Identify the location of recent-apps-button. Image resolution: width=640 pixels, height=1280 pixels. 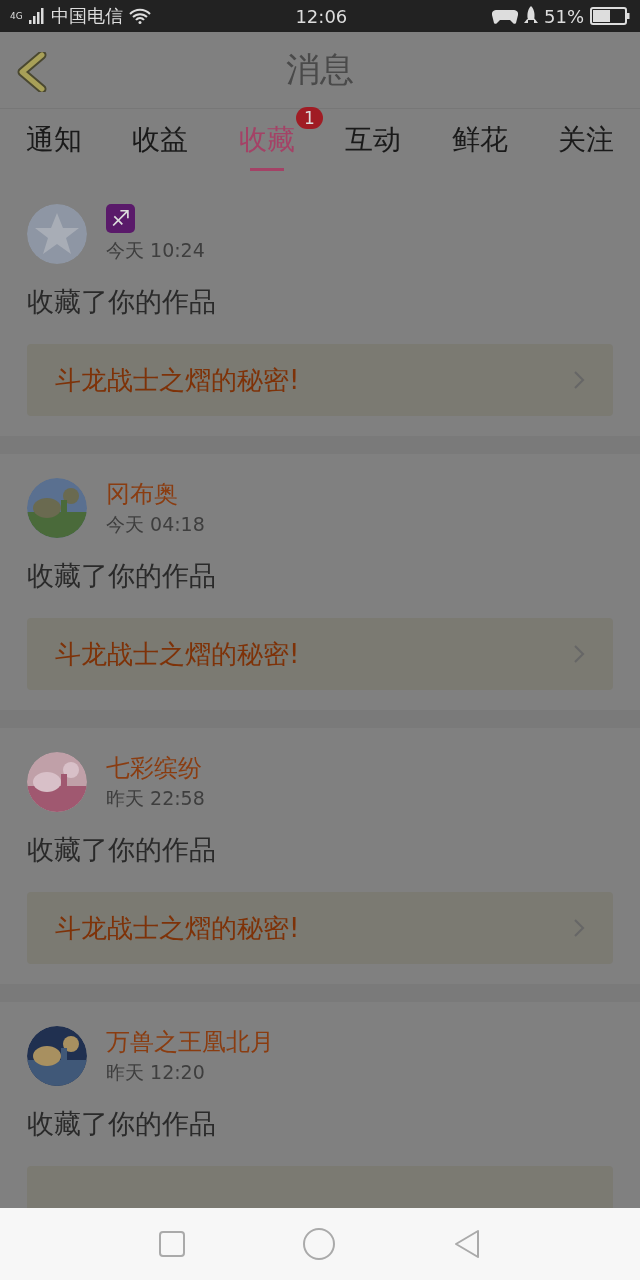
(172, 1244).